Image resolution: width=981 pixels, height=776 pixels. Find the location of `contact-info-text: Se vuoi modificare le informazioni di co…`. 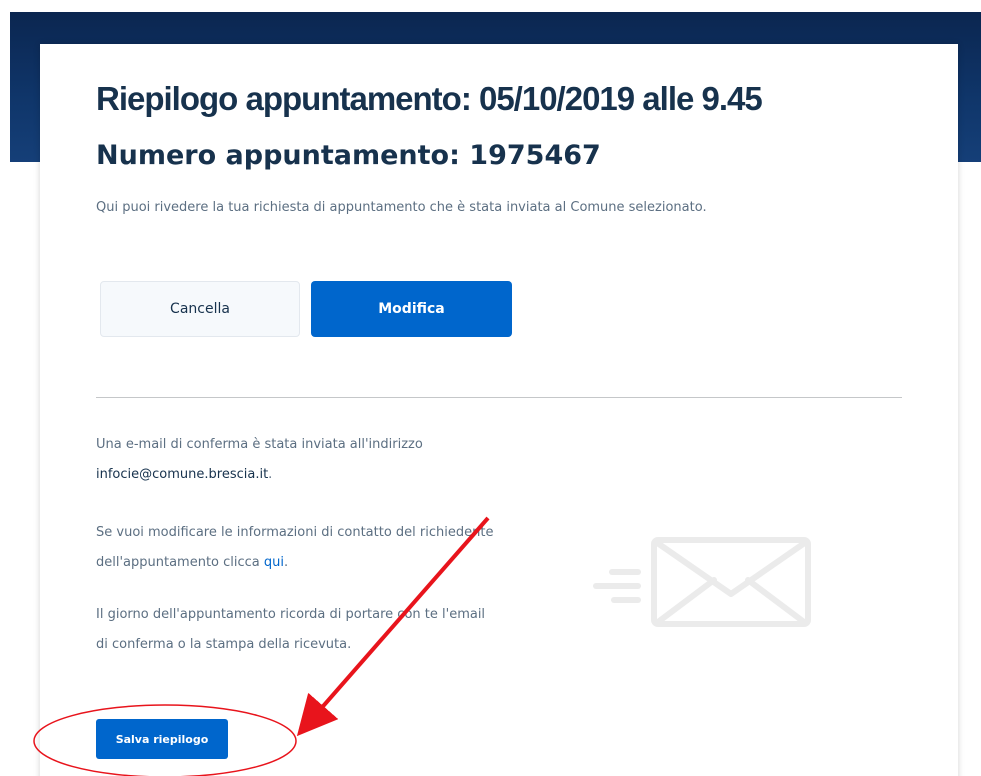

contact-info-text: Se vuoi modificare le informazioni di co… is located at coordinates (296, 548).